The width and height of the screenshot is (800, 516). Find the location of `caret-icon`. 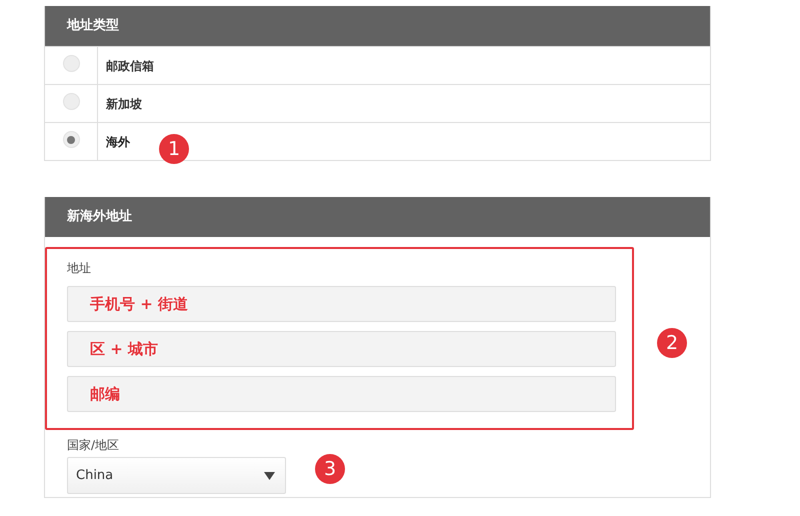

caret-icon is located at coordinates (269, 476).